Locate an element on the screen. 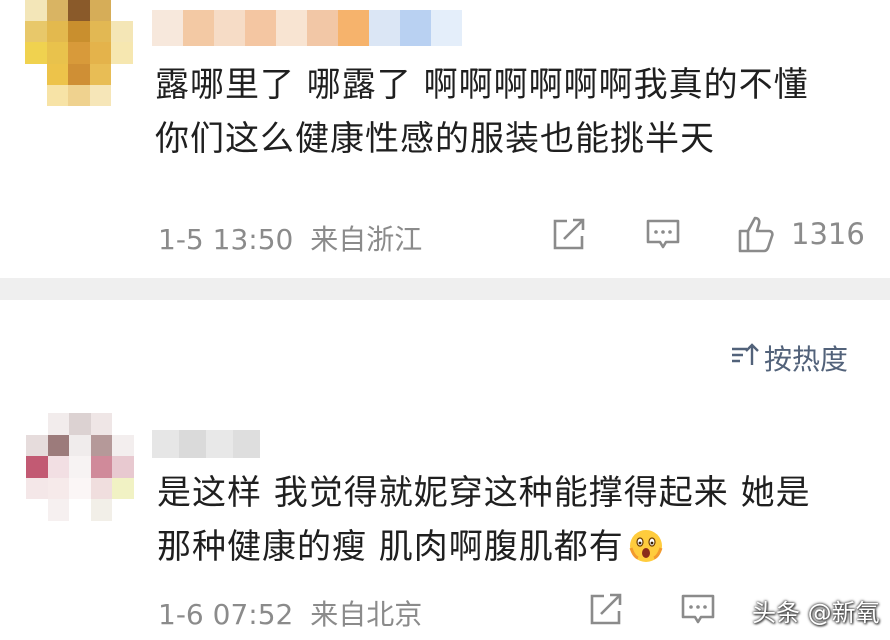 The height and width of the screenshot is (640, 890). like-button: 1316 is located at coordinates (801, 234).